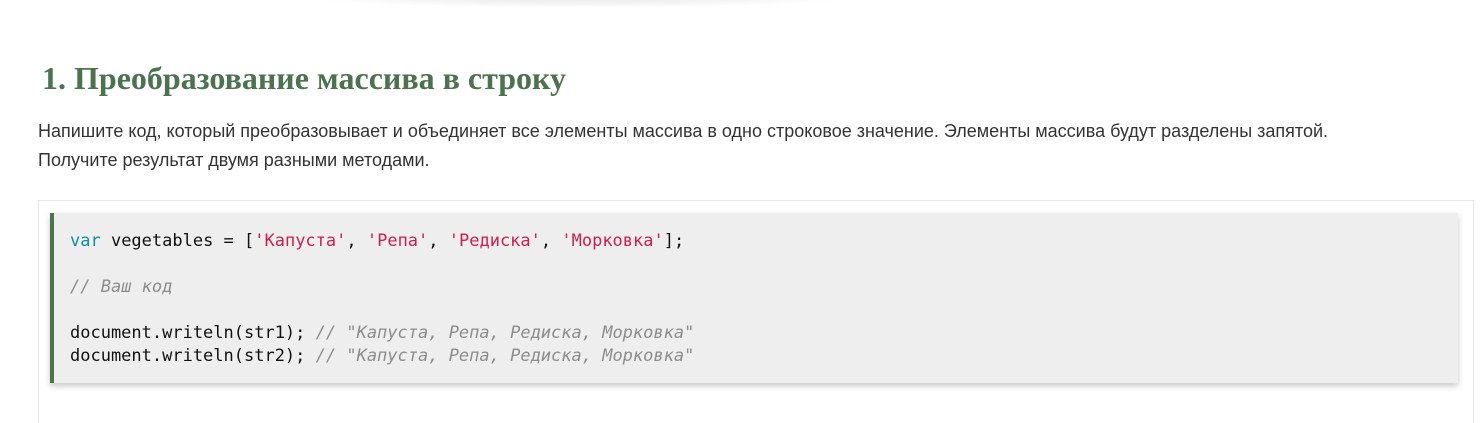 This screenshot has width=1482, height=423. What do you see at coordinates (177, 241) in the screenshot?
I see `code-text: vegetables = [` at bounding box center [177, 241].